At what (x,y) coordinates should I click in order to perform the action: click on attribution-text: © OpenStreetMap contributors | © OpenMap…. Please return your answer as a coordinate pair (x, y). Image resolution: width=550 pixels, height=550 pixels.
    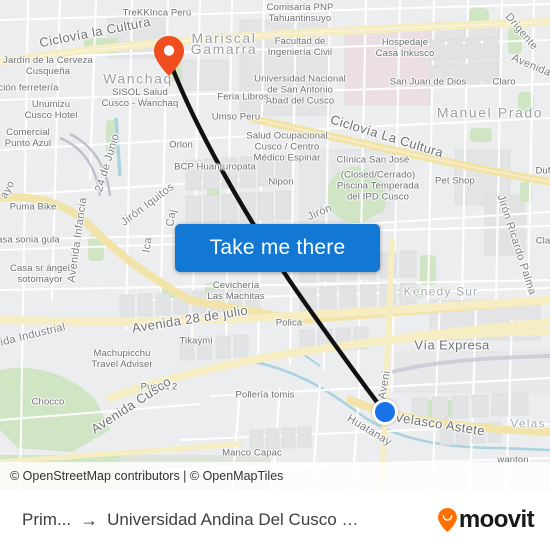
    Looking at the image, I should click on (147, 476).